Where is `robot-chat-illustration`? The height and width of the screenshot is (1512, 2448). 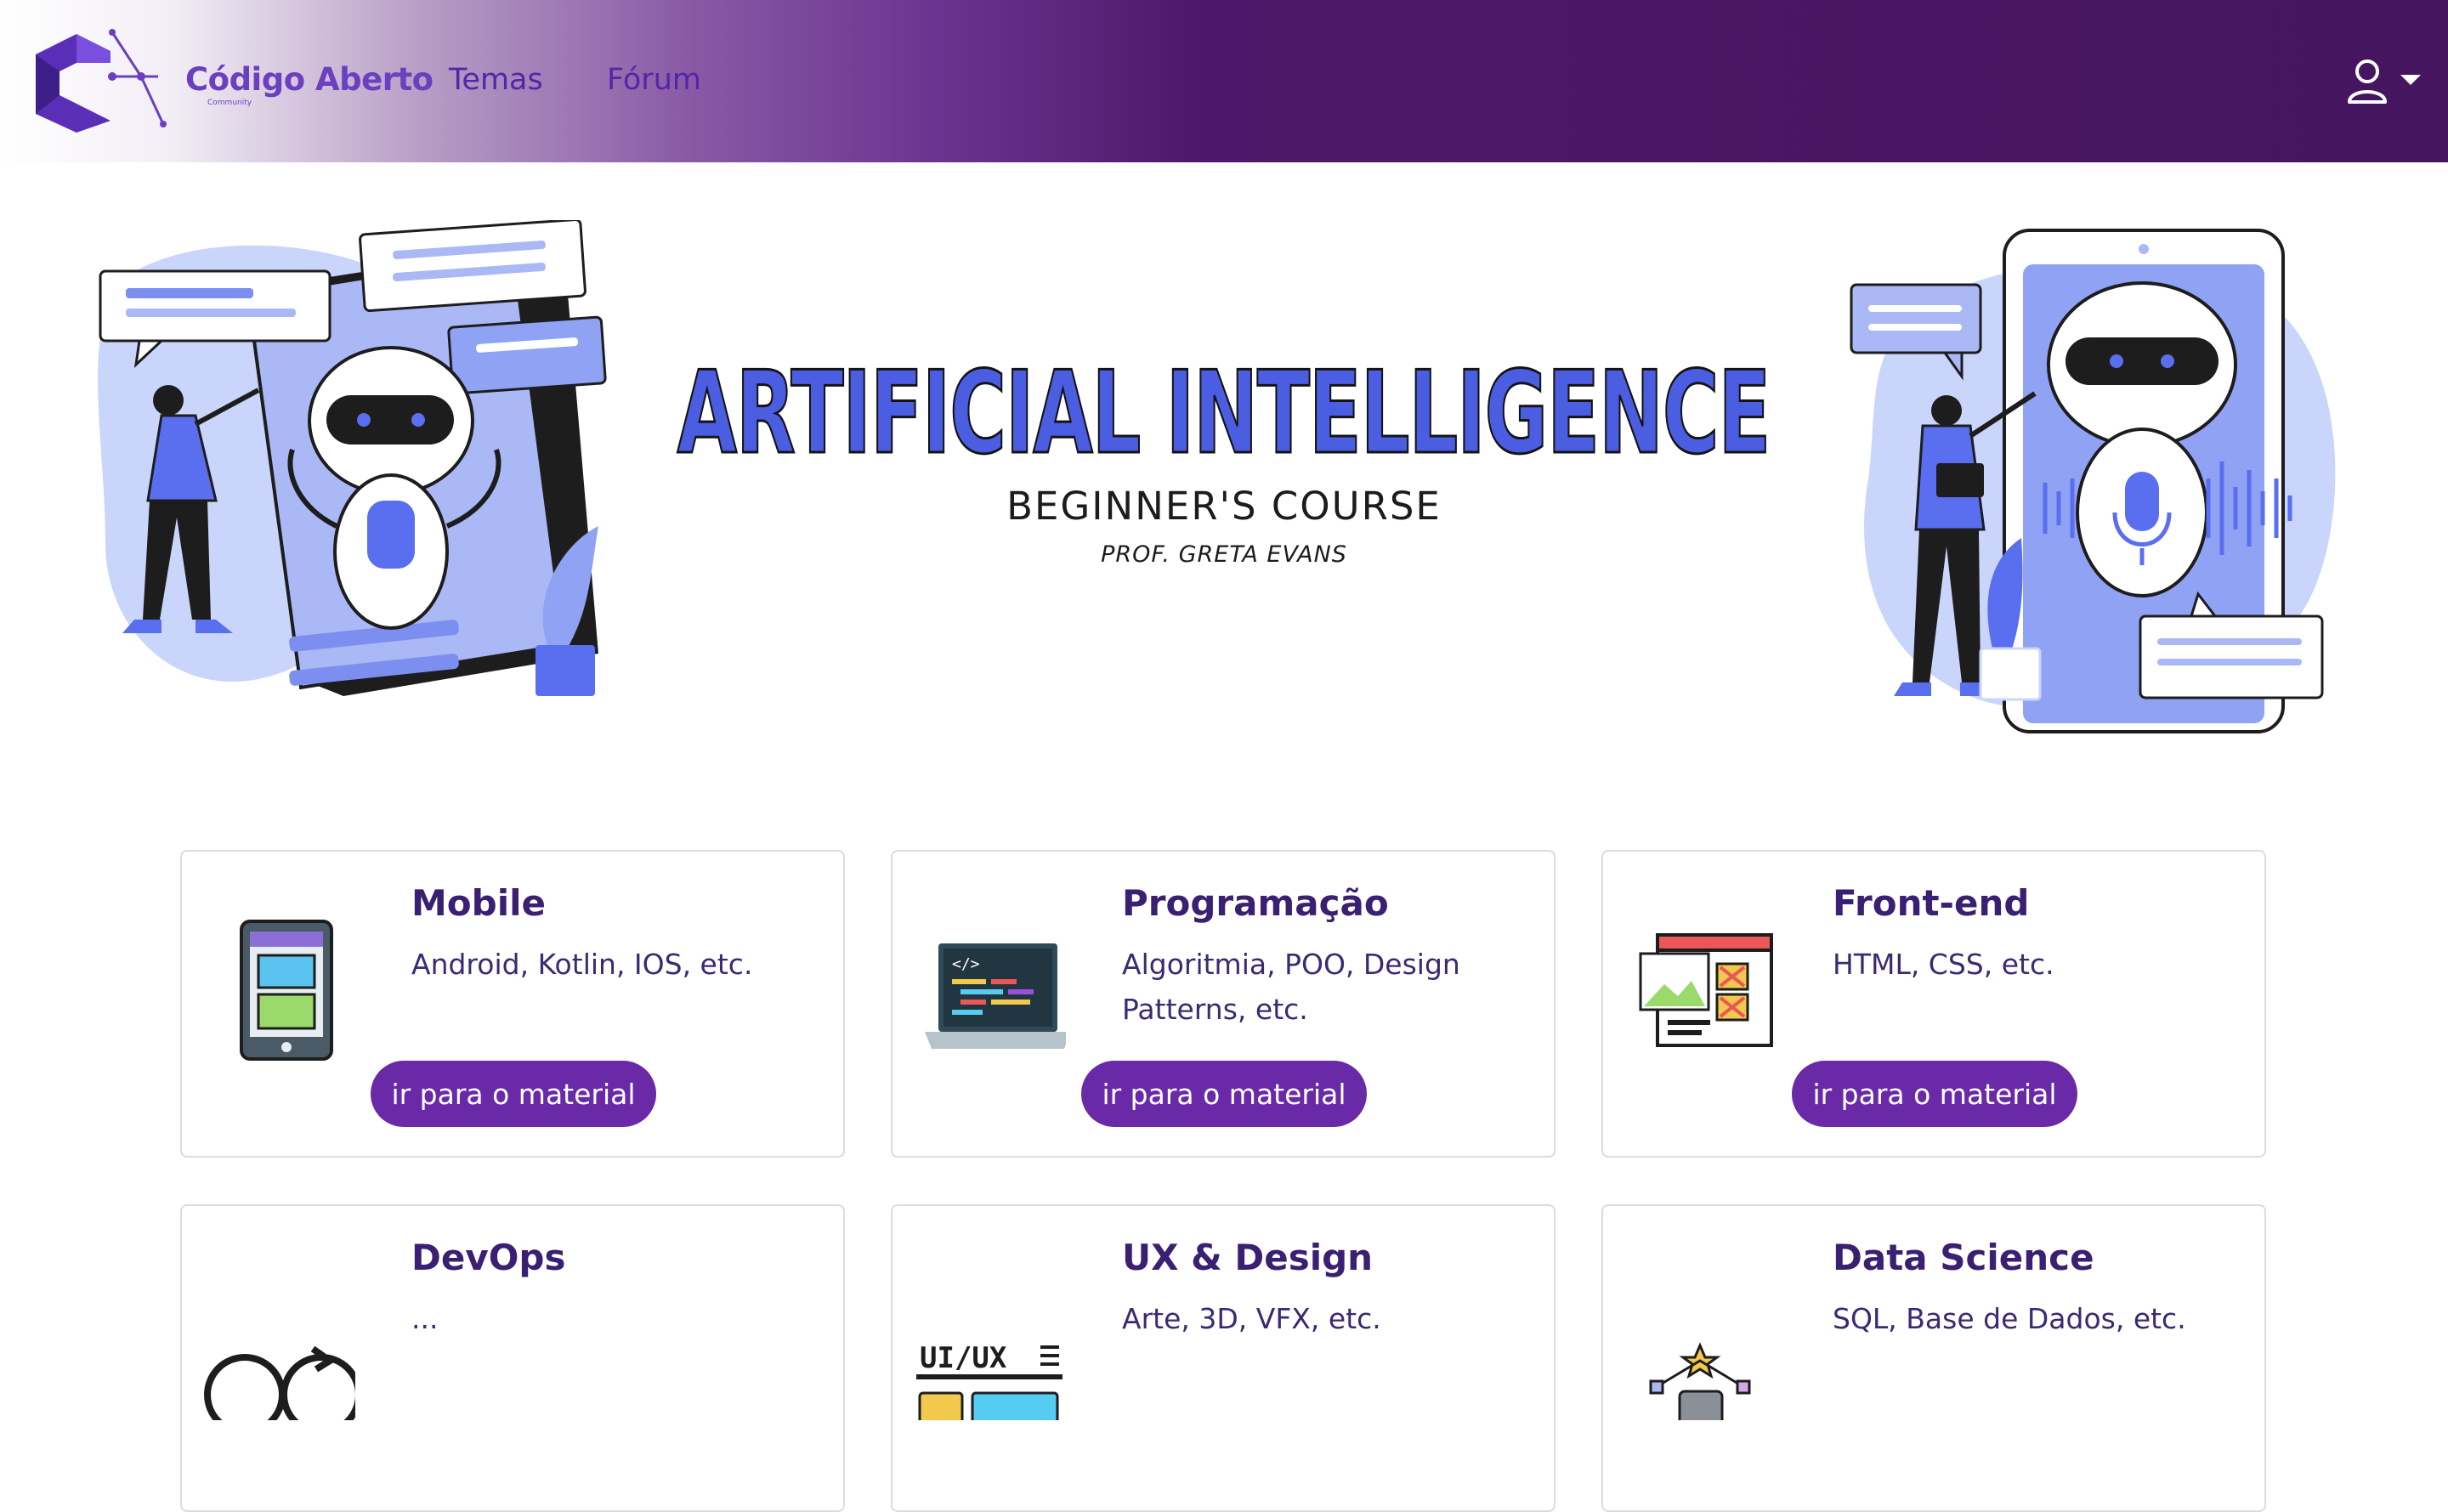 robot-chat-illustration is located at coordinates (352, 458).